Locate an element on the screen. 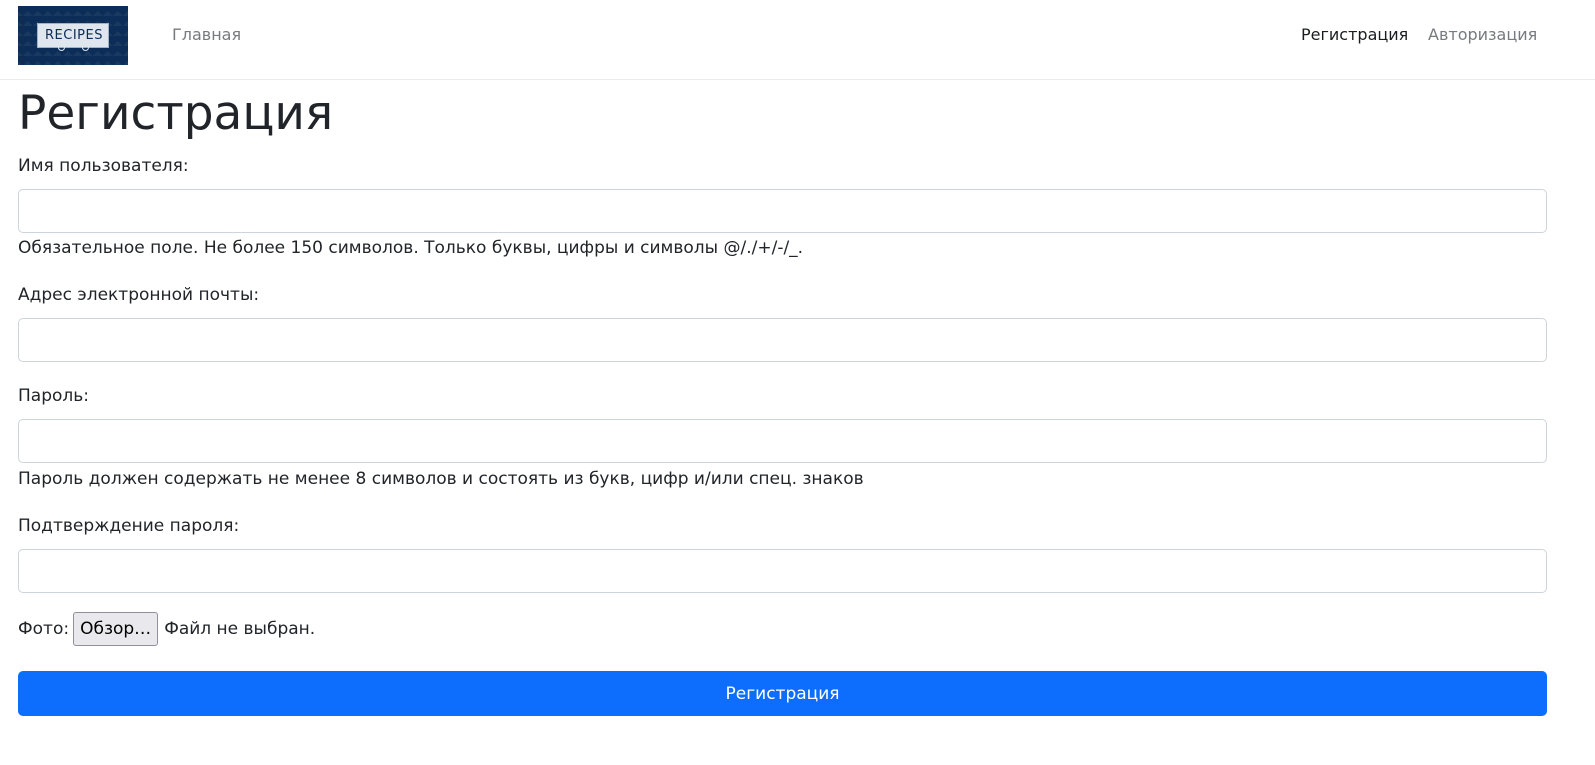 This screenshot has height=765, width=1595. password-input is located at coordinates (782, 441).